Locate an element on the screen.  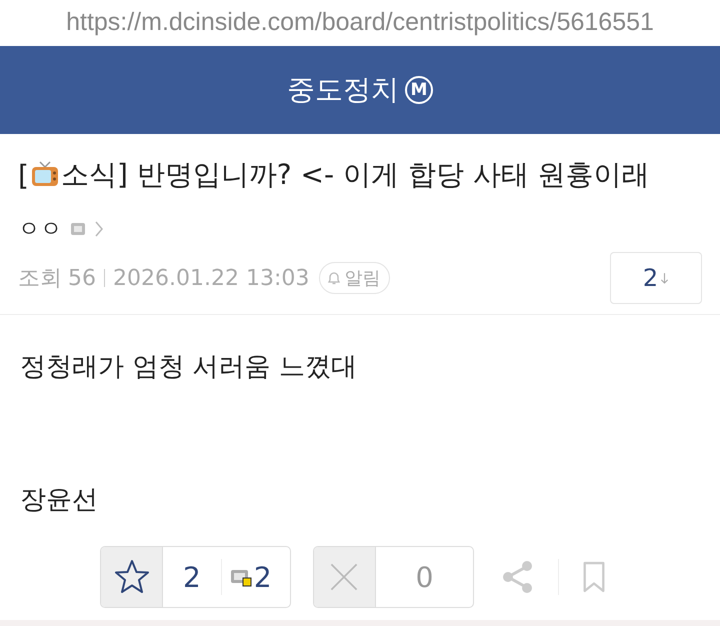
post-title: 소식] 반명입니까? <- 이게 합당 사태 원흉이래 is located at coordinates (355, 175).